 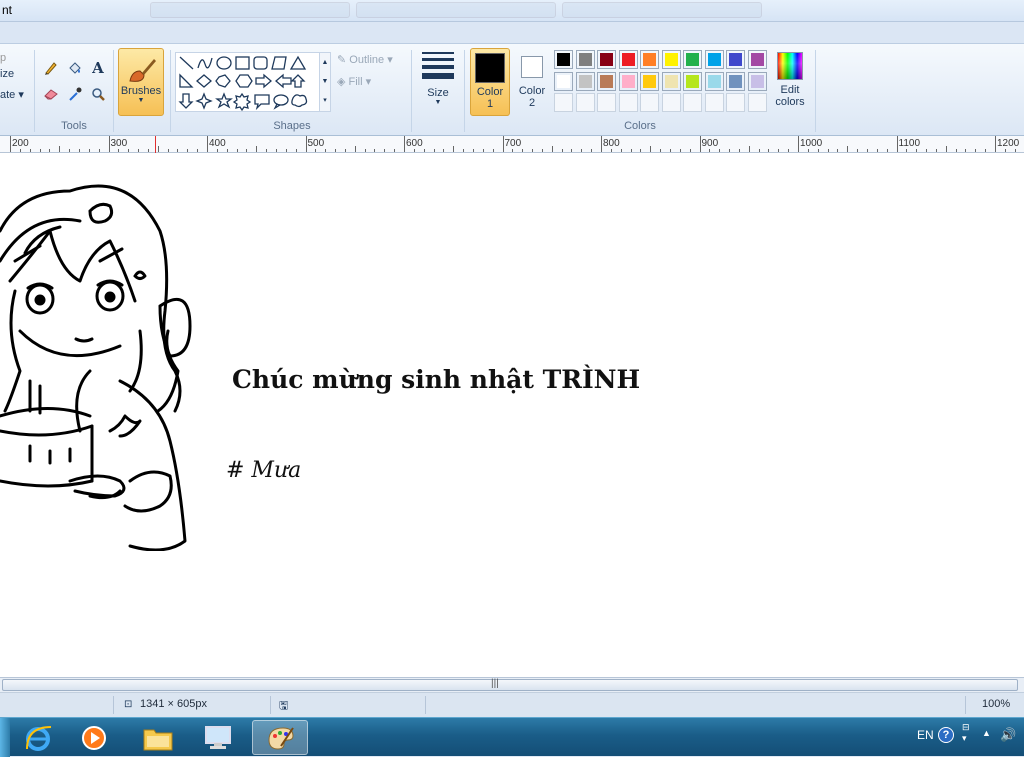 What do you see at coordinates (98, 68) in the screenshot?
I see `text-tool-icon: A` at bounding box center [98, 68].